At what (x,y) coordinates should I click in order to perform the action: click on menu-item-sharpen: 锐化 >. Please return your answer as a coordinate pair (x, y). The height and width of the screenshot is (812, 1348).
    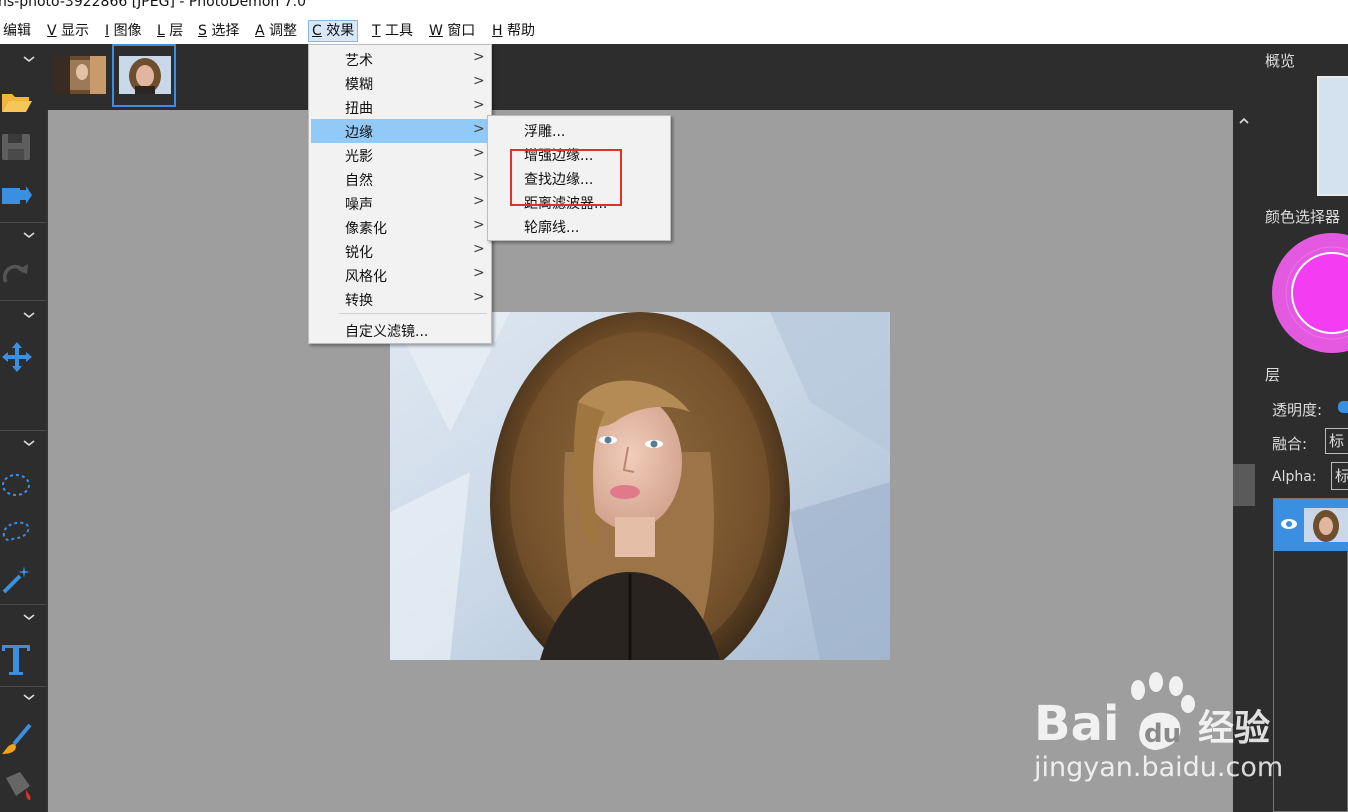
    Looking at the image, I should click on (400, 251).